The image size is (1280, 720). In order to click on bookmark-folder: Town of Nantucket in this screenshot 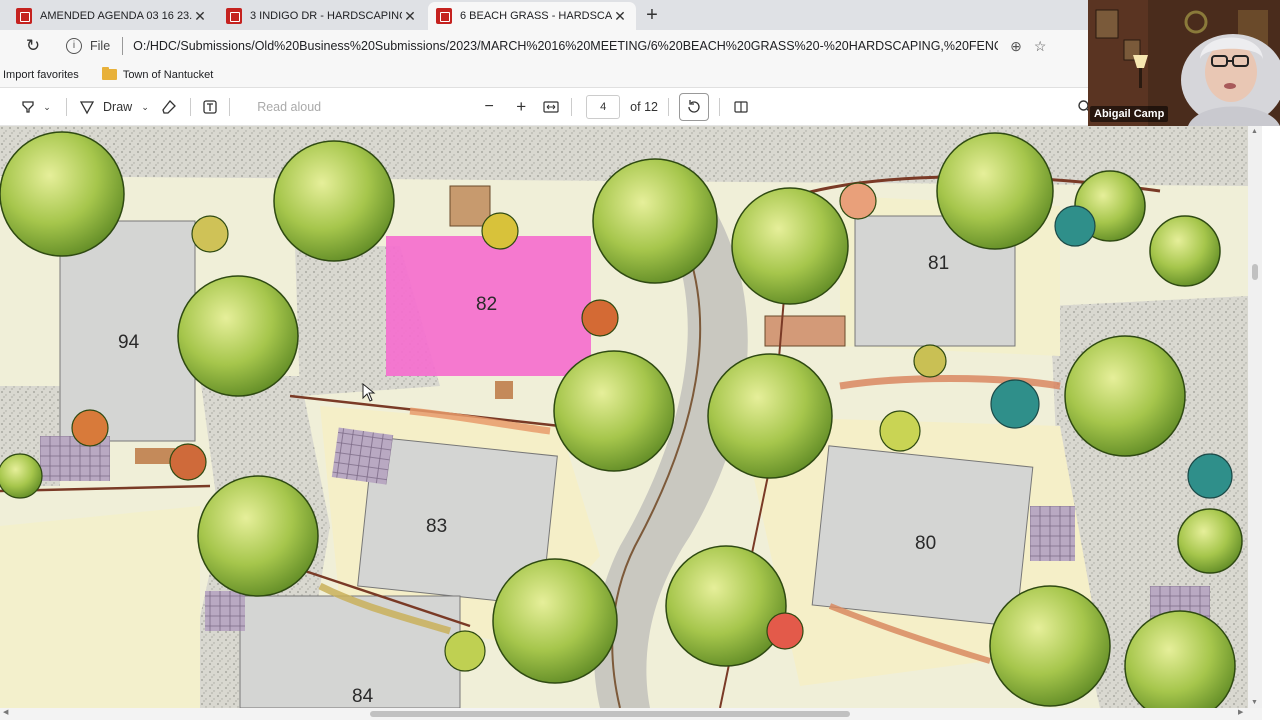, I will do `click(157, 74)`.